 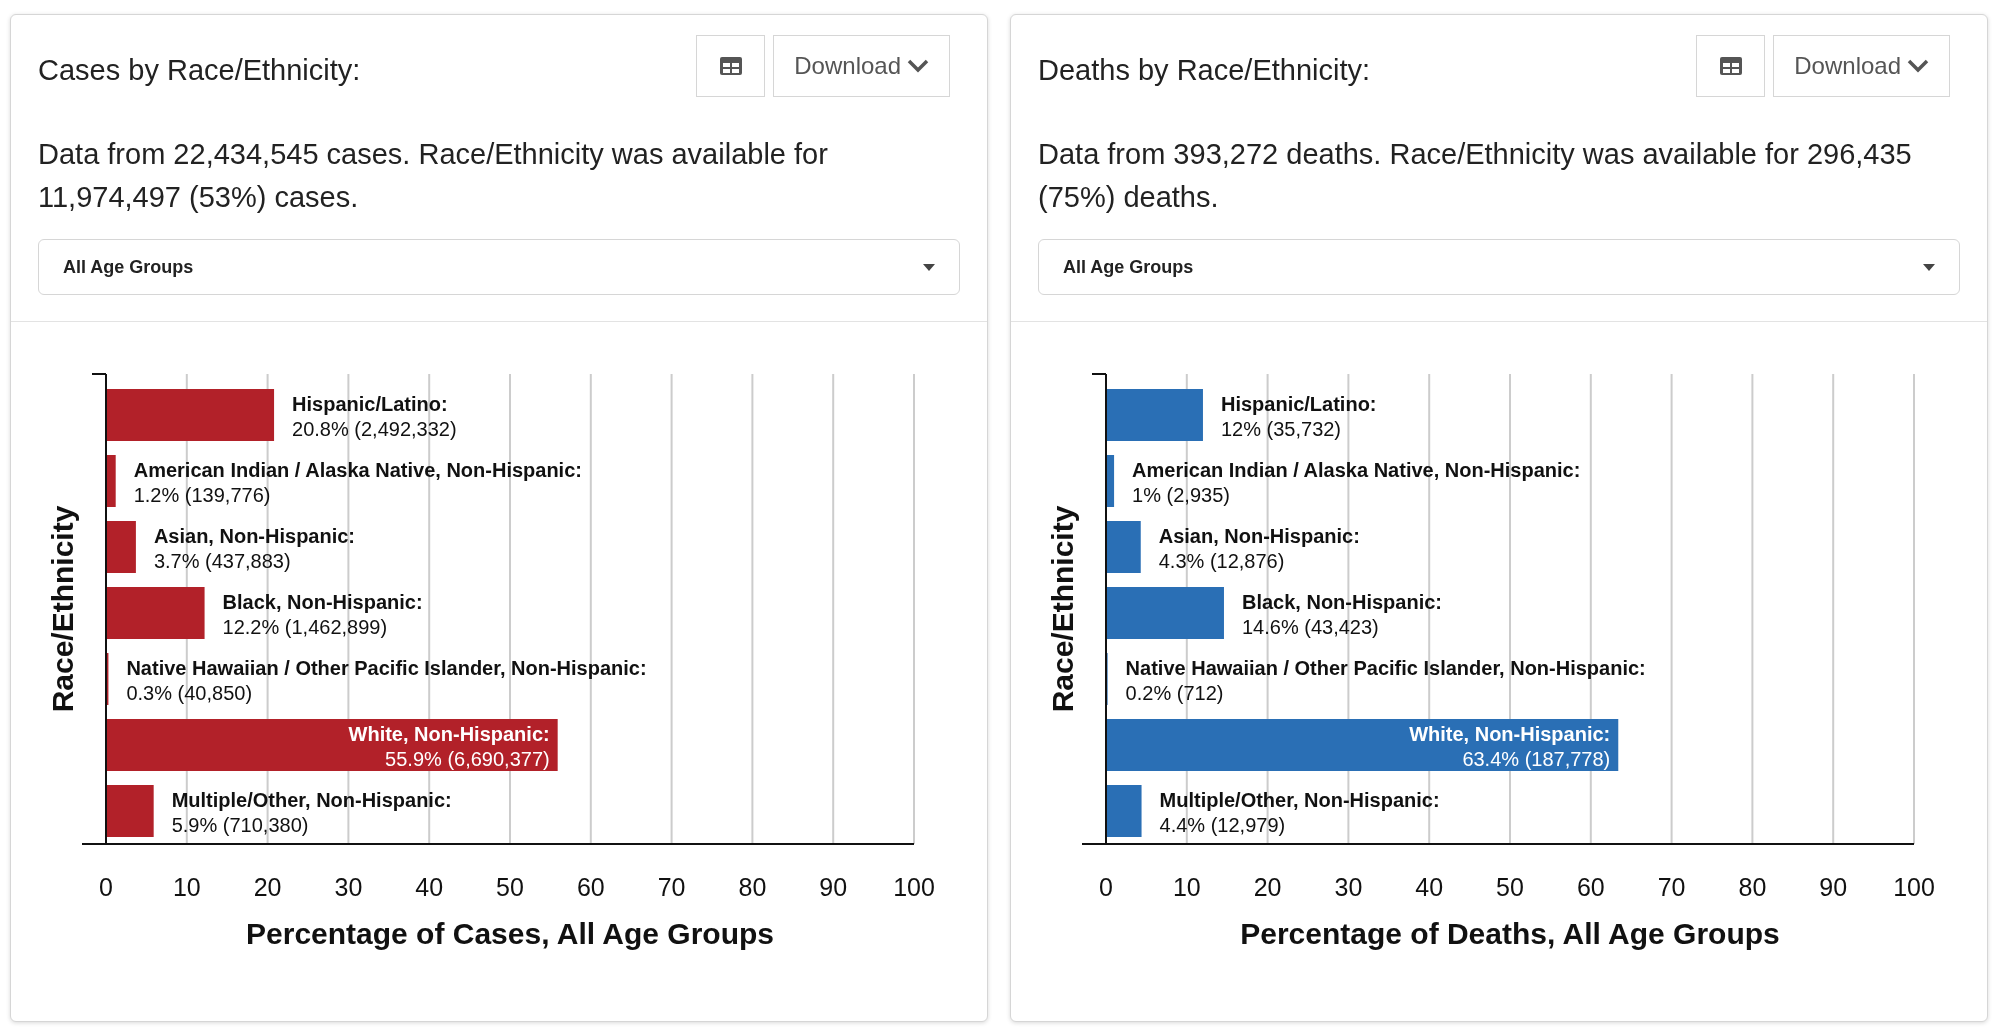 What do you see at coordinates (1475, 176) in the screenshot?
I see `data-summary: Data from 393,272 deaths. Race/Ethnicity was available for 296,435 (75%) deaths.` at bounding box center [1475, 176].